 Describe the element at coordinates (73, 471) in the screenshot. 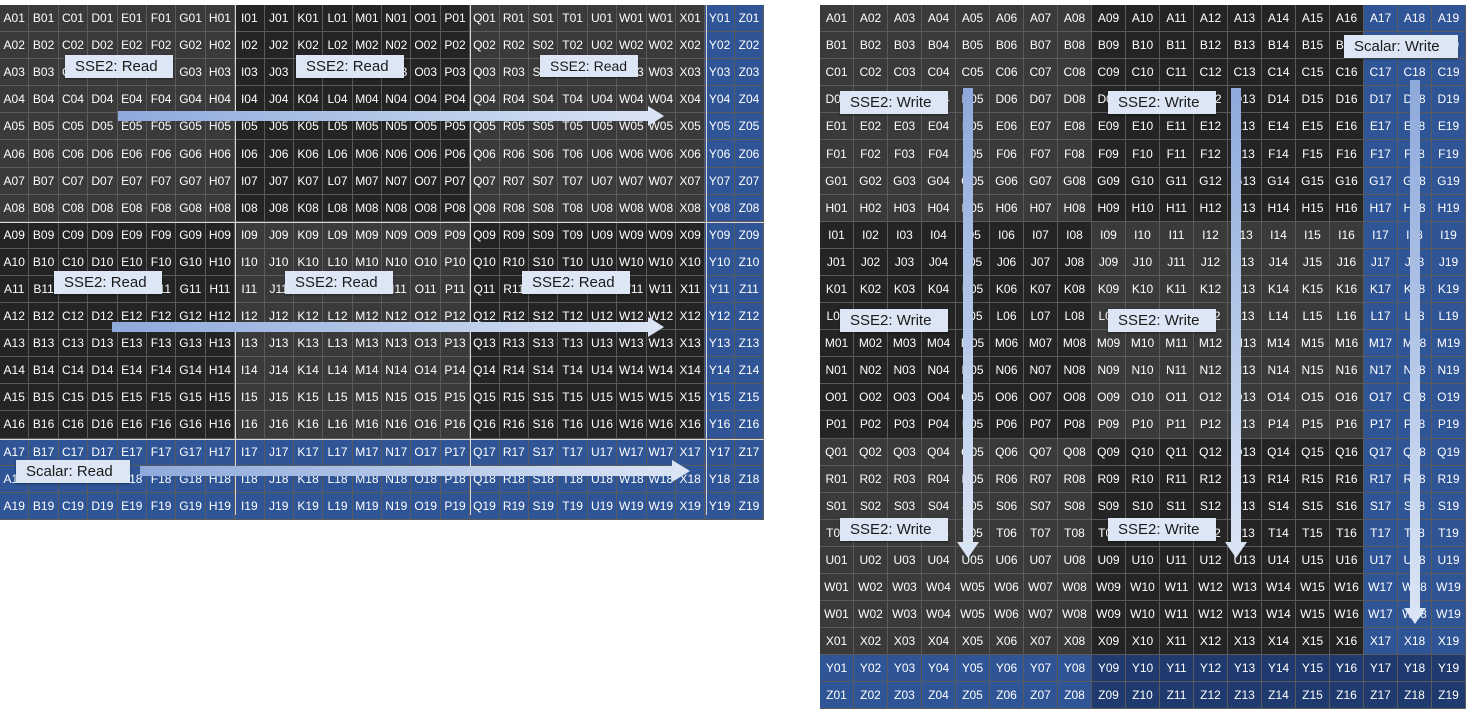

I see `scalar-read-label: Scalar: Read` at that location.